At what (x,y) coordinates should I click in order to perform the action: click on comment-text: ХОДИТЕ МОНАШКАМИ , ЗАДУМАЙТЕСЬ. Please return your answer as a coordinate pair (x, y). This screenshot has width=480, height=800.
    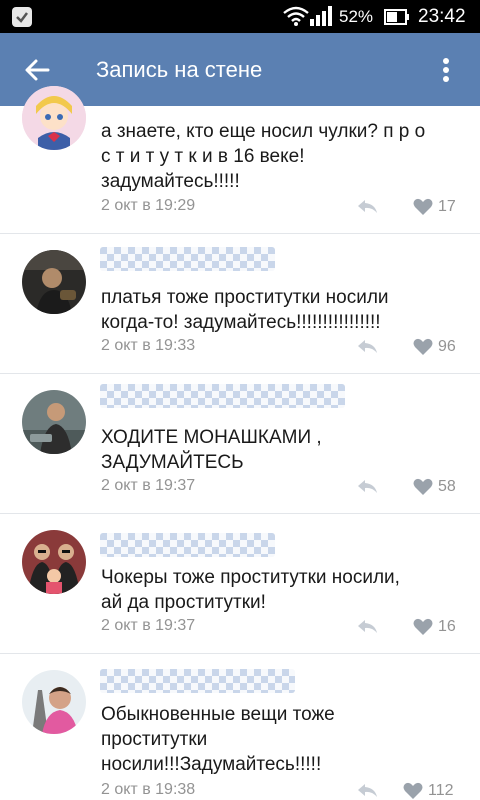
    Looking at the image, I should click on (211, 450).